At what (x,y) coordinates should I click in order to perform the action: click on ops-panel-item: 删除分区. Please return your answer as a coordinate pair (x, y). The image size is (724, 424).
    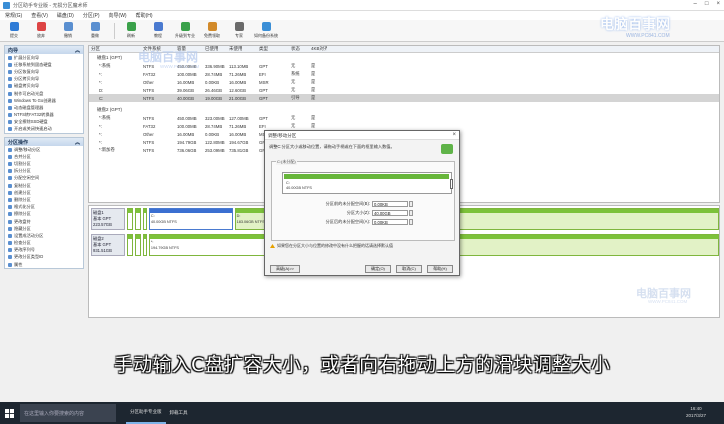
    Looking at the image, I should click on (44, 199).